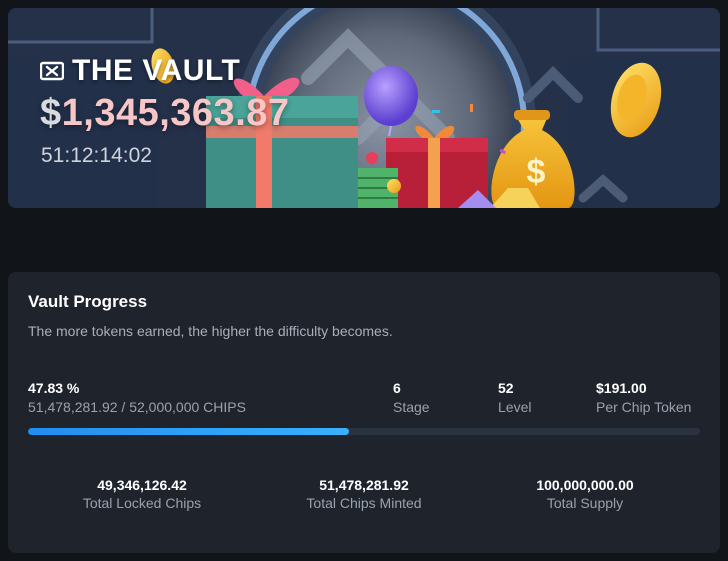 Image resolution: width=728 pixels, height=561 pixels. I want to click on total-label: Total Chips Minted, so click(364, 503).